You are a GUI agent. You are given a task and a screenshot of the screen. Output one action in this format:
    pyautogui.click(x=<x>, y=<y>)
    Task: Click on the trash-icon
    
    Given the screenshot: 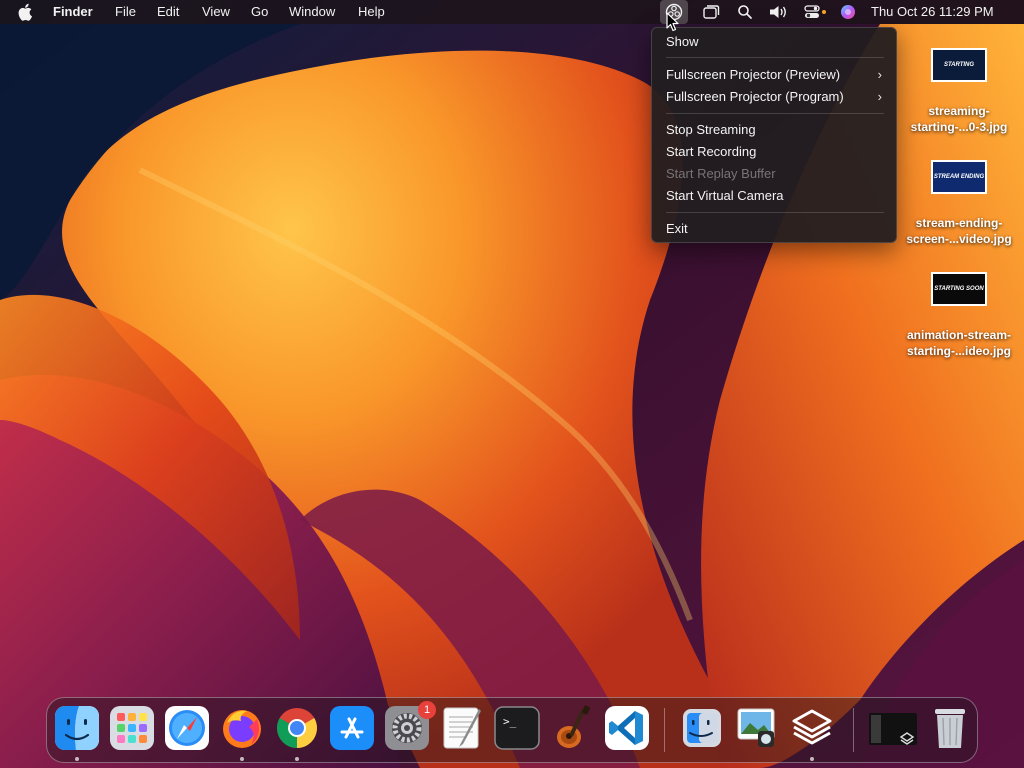 What is the action you would take?
    pyautogui.click(x=950, y=728)
    